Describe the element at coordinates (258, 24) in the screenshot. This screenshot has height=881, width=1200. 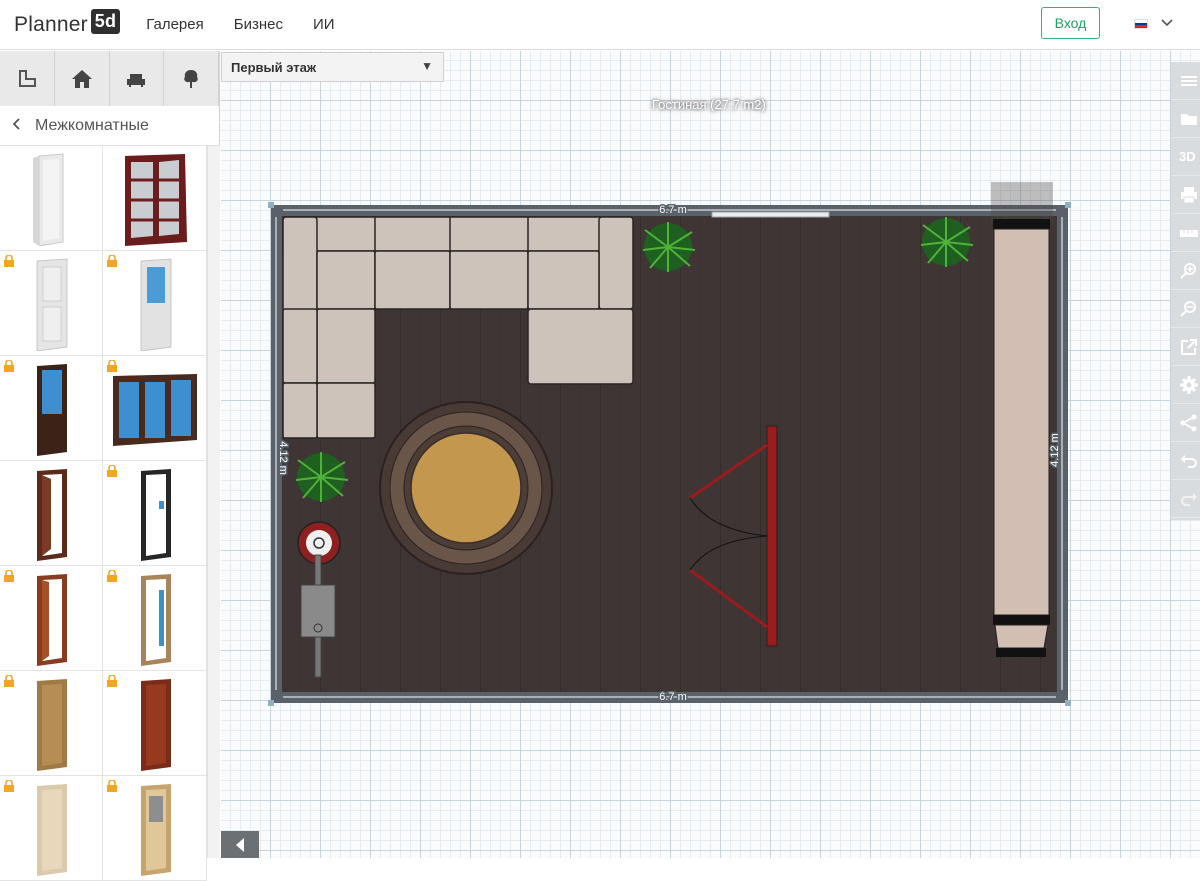
I see `nav-business-link: Бизнес` at that location.